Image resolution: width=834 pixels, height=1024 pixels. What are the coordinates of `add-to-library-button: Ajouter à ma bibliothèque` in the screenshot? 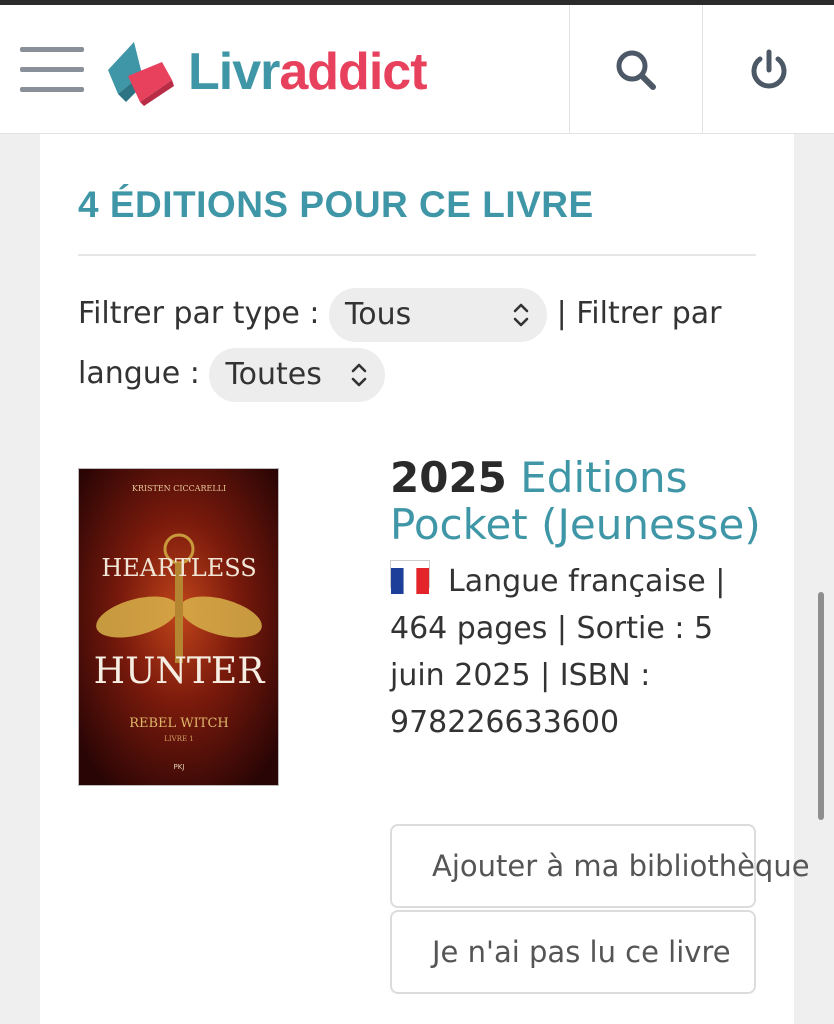 It's located at (600, 866).